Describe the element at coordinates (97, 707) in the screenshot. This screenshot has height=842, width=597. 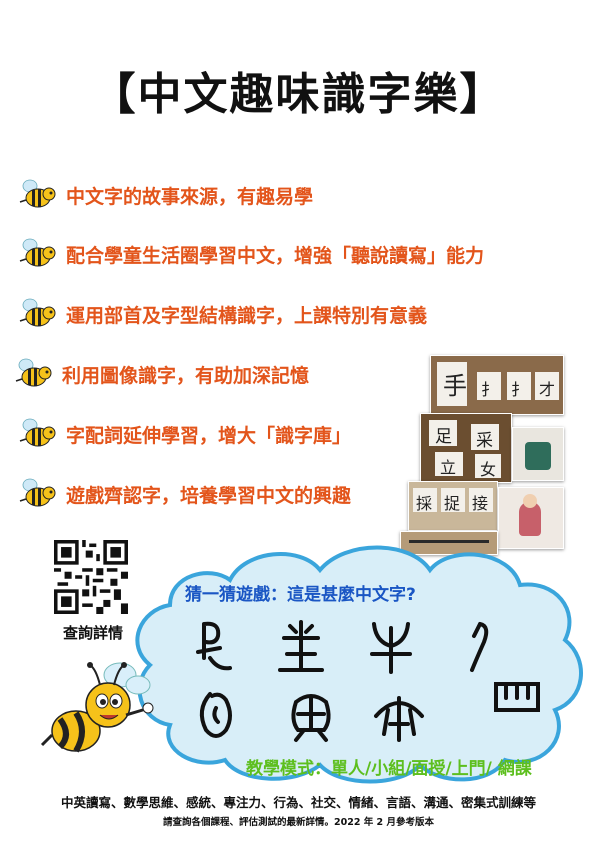
I see `bee-mascot-icon` at that location.